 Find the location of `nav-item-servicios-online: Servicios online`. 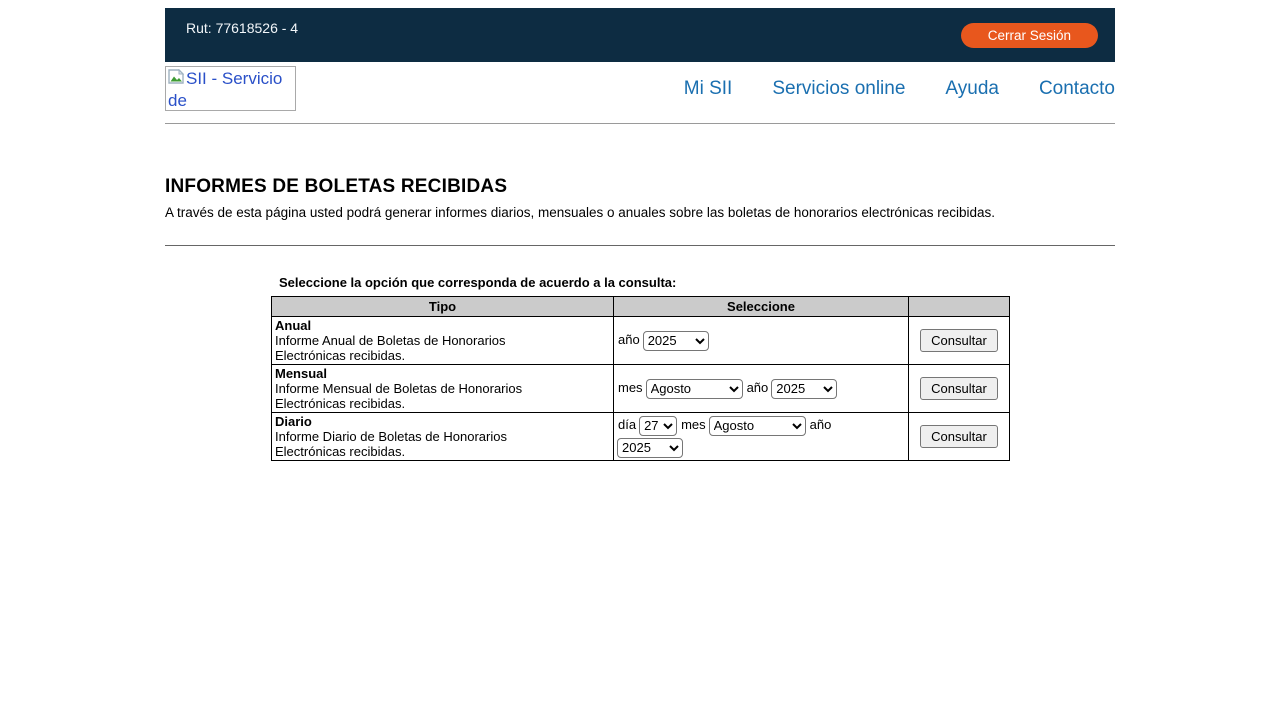

nav-item-servicios-online: Servicios online is located at coordinates (838, 89).